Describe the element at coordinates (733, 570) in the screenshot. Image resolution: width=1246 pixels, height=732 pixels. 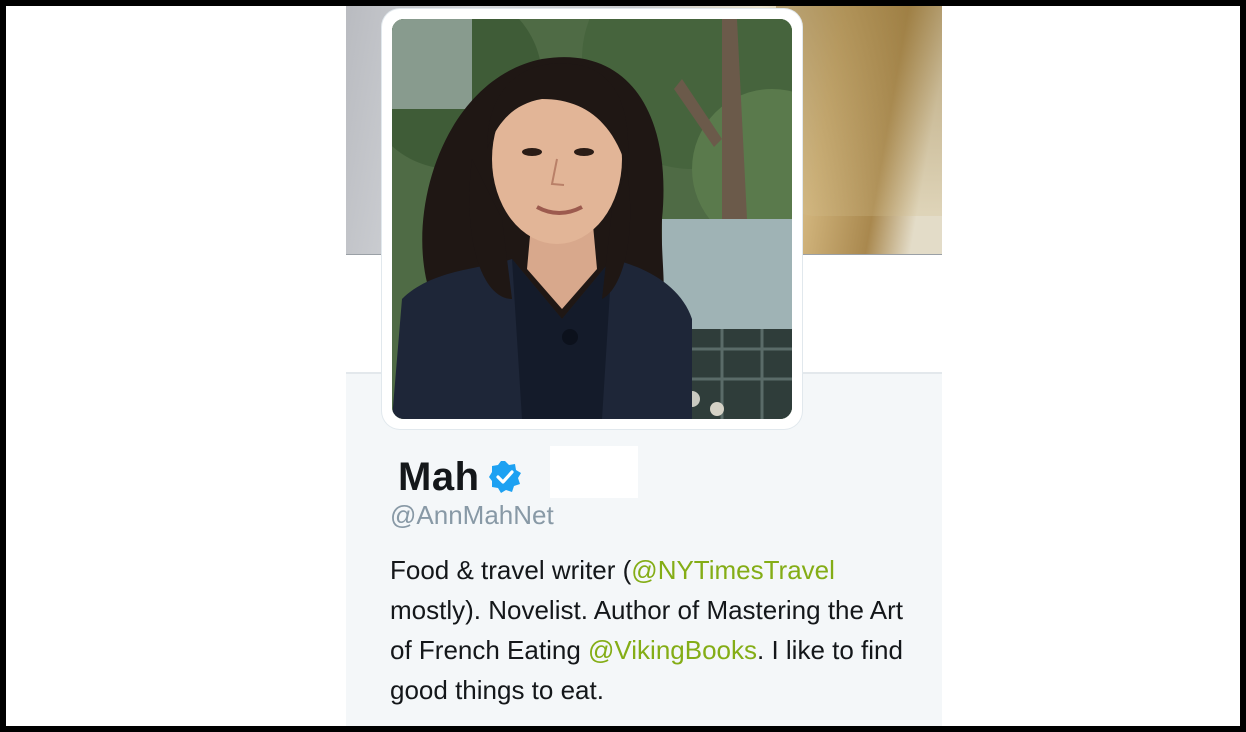
I see `mention-link-nytimestravel: @NYTimesTravel` at that location.